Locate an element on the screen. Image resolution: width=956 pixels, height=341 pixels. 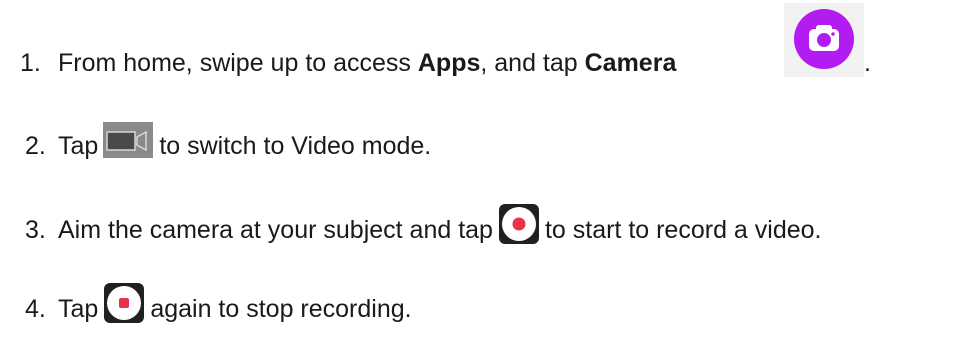
apps-label: Apps is located at coordinates (449, 63).